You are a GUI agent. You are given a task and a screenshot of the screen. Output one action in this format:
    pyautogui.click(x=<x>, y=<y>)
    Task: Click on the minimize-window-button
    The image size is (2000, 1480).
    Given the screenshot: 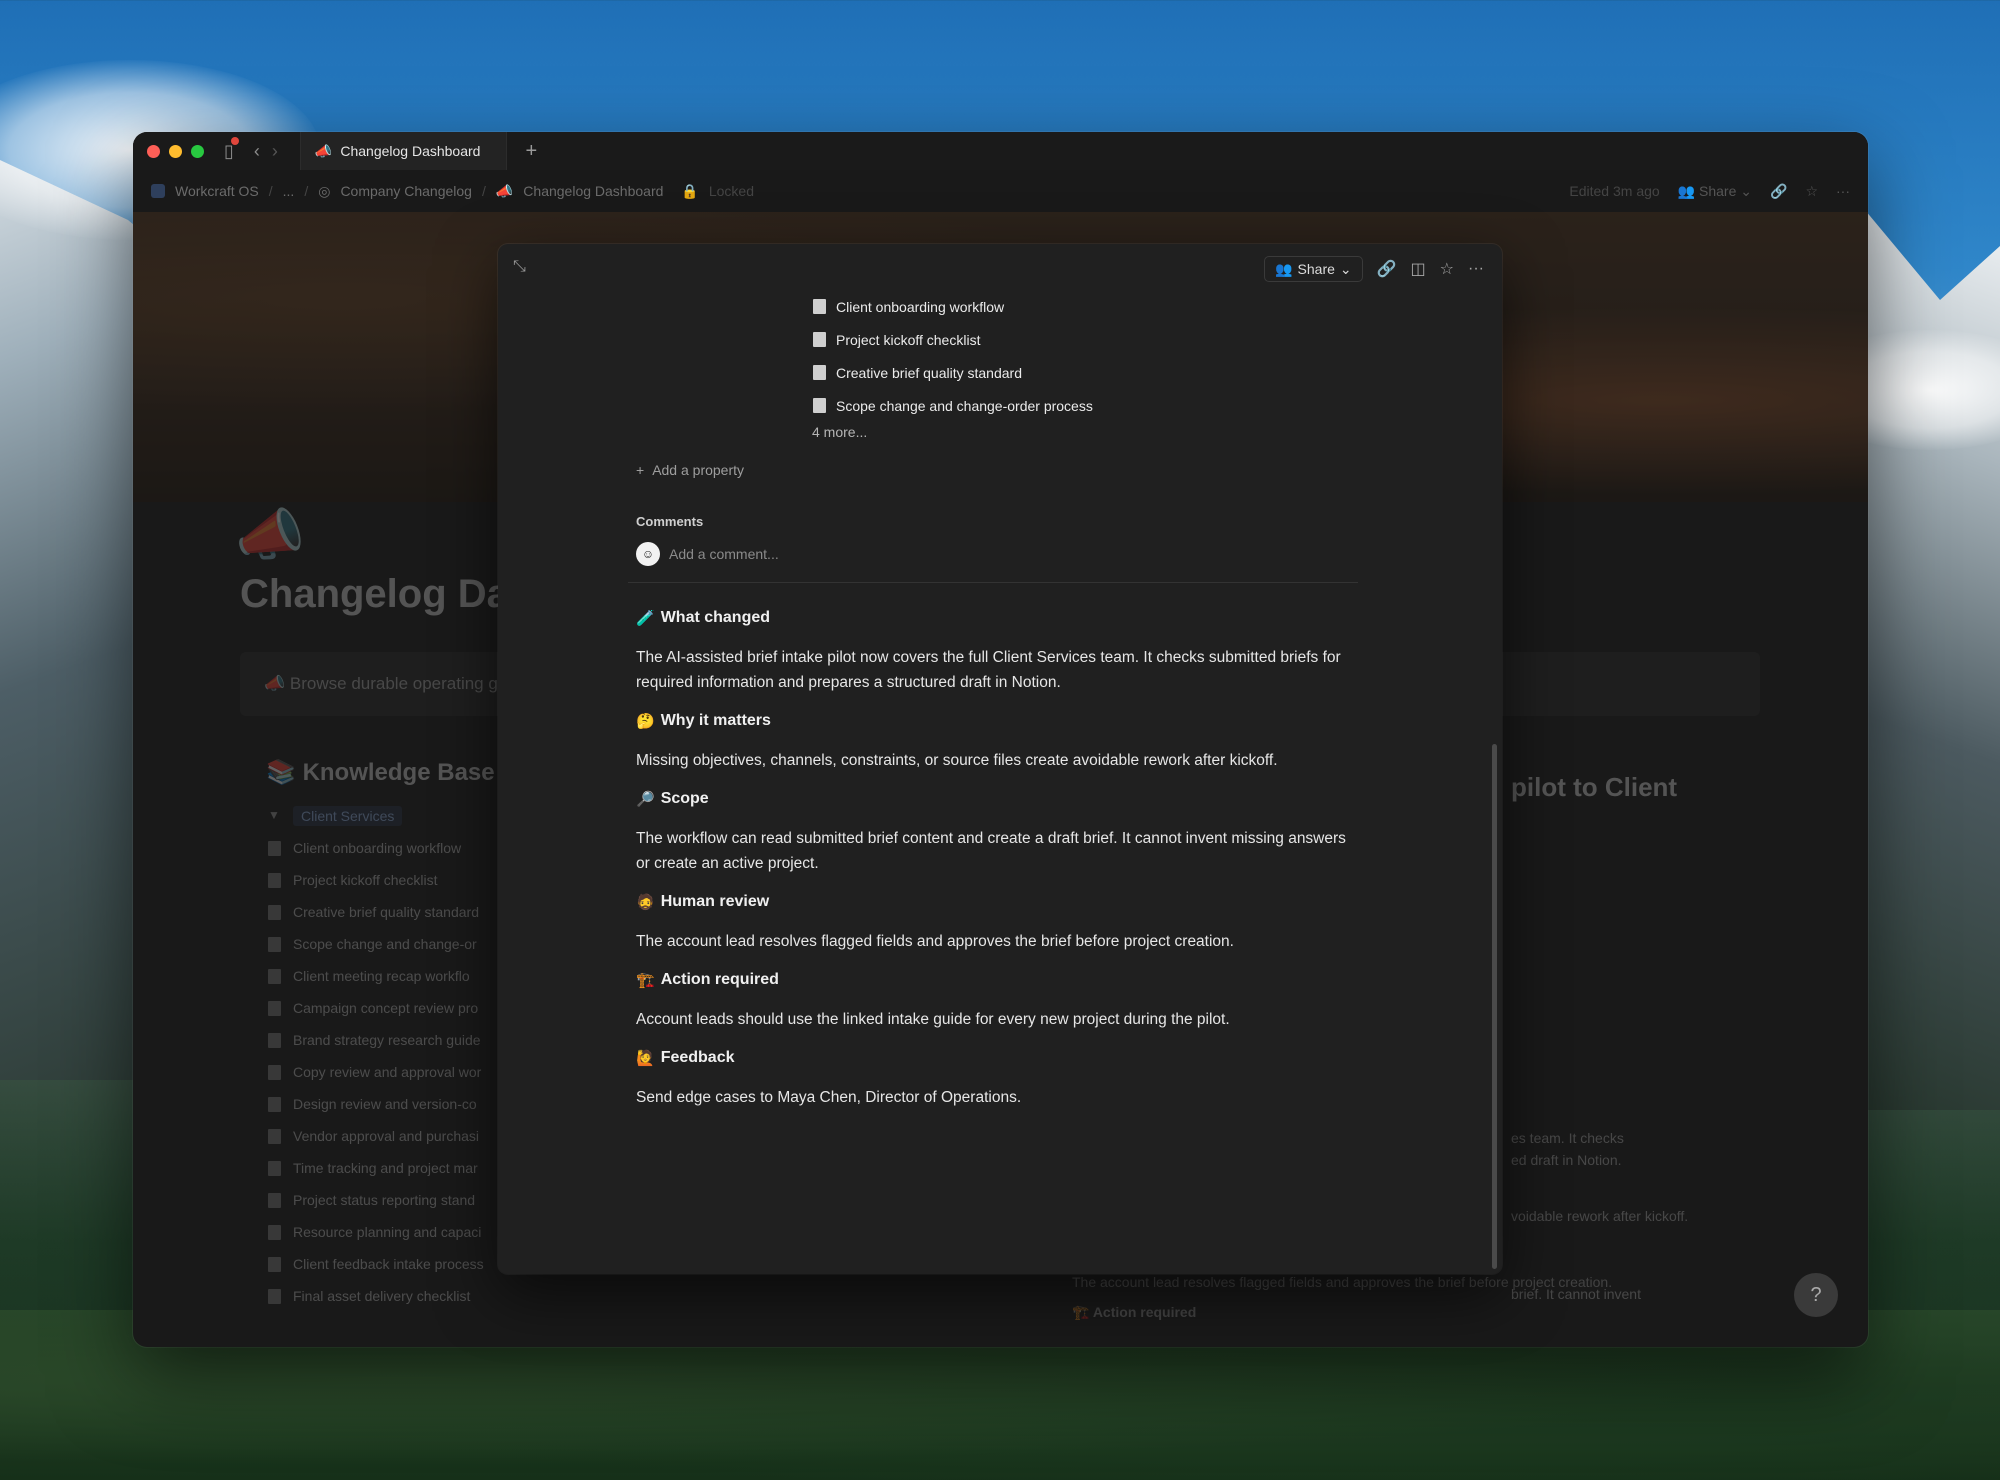 What is the action you would take?
    pyautogui.click(x=175, y=151)
    